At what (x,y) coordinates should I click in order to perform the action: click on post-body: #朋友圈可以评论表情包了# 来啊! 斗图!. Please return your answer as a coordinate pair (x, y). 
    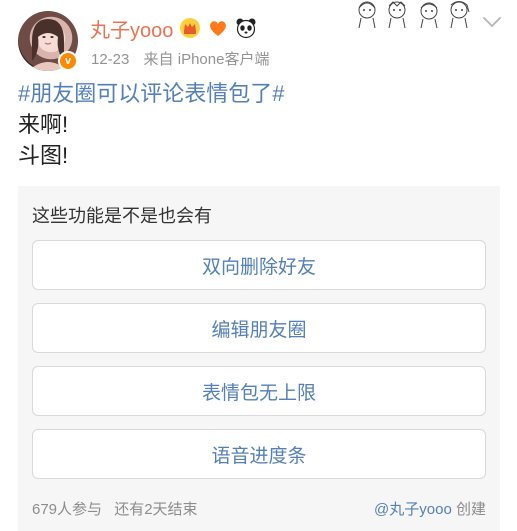
    Looking at the image, I should click on (151, 124).